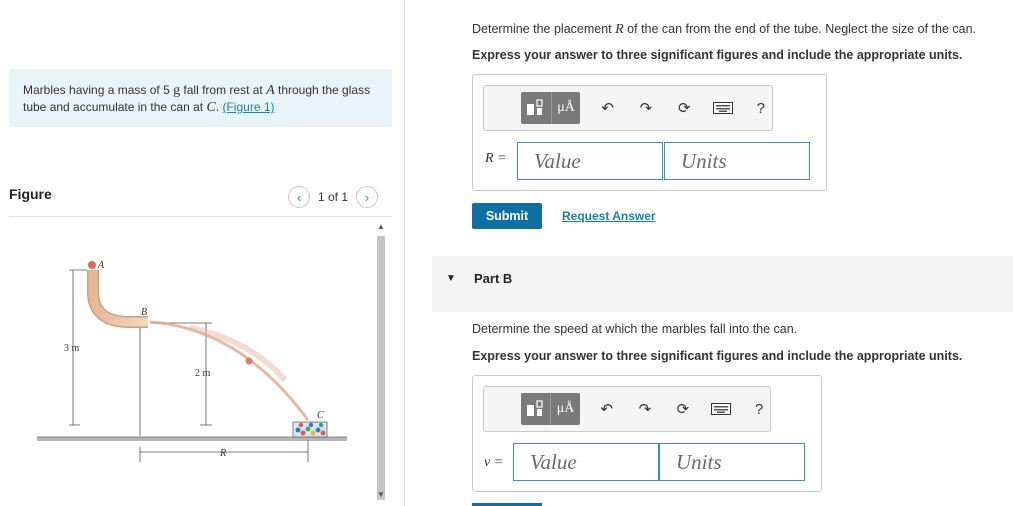 The height and width of the screenshot is (506, 1013). I want to click on submit-button: Submit, so click(507, 216).